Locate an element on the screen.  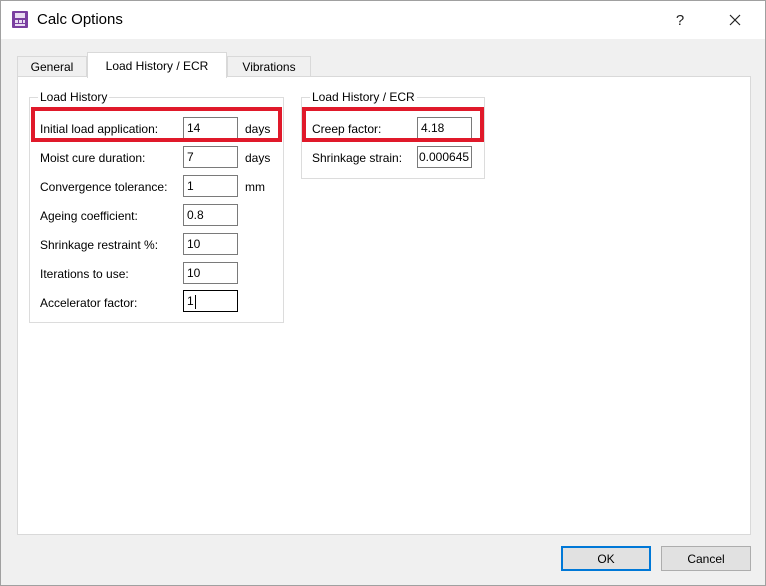
tab-load-history-ecr-label: Load History / ECR is located at coordinates (157, 65).